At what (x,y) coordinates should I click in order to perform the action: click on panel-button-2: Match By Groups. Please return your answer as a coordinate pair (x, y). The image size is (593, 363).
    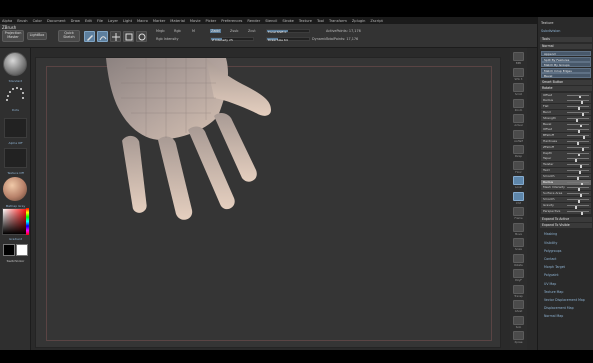
    Looking at the image, I should click on (566, 64).